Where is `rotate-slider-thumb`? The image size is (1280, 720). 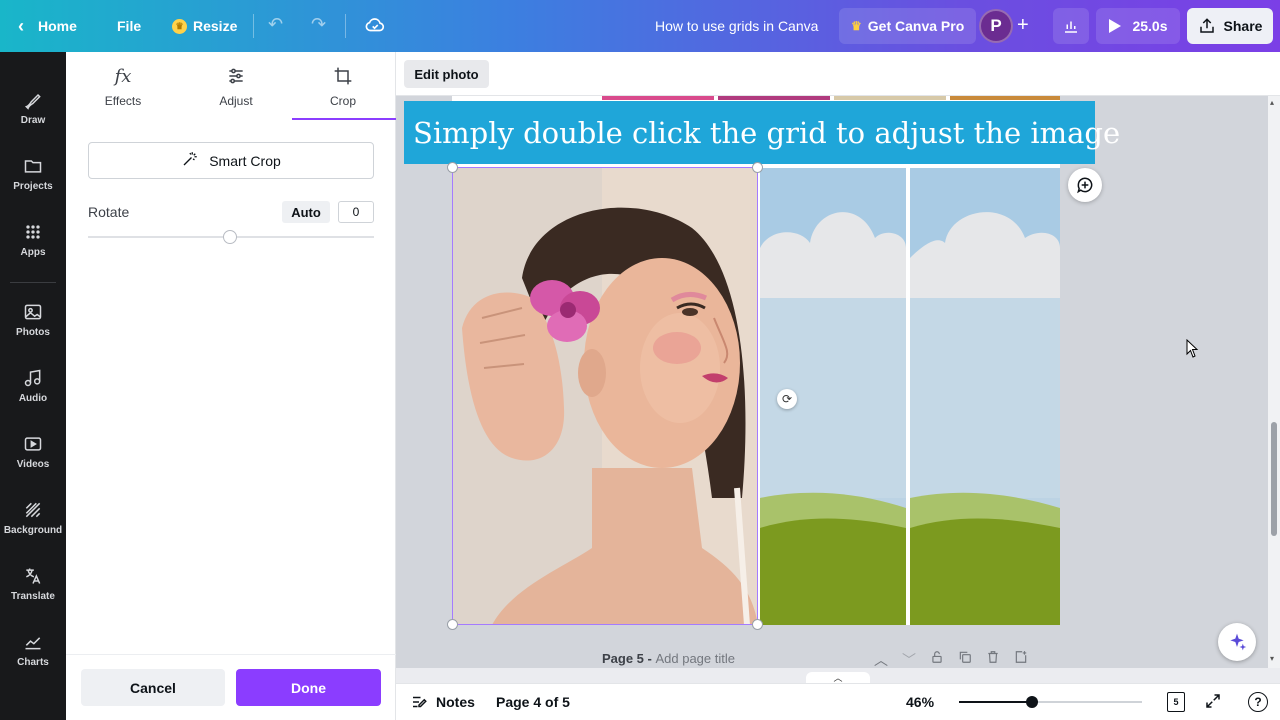
rotate-slider-thumb is located at coordinates (230, 237).